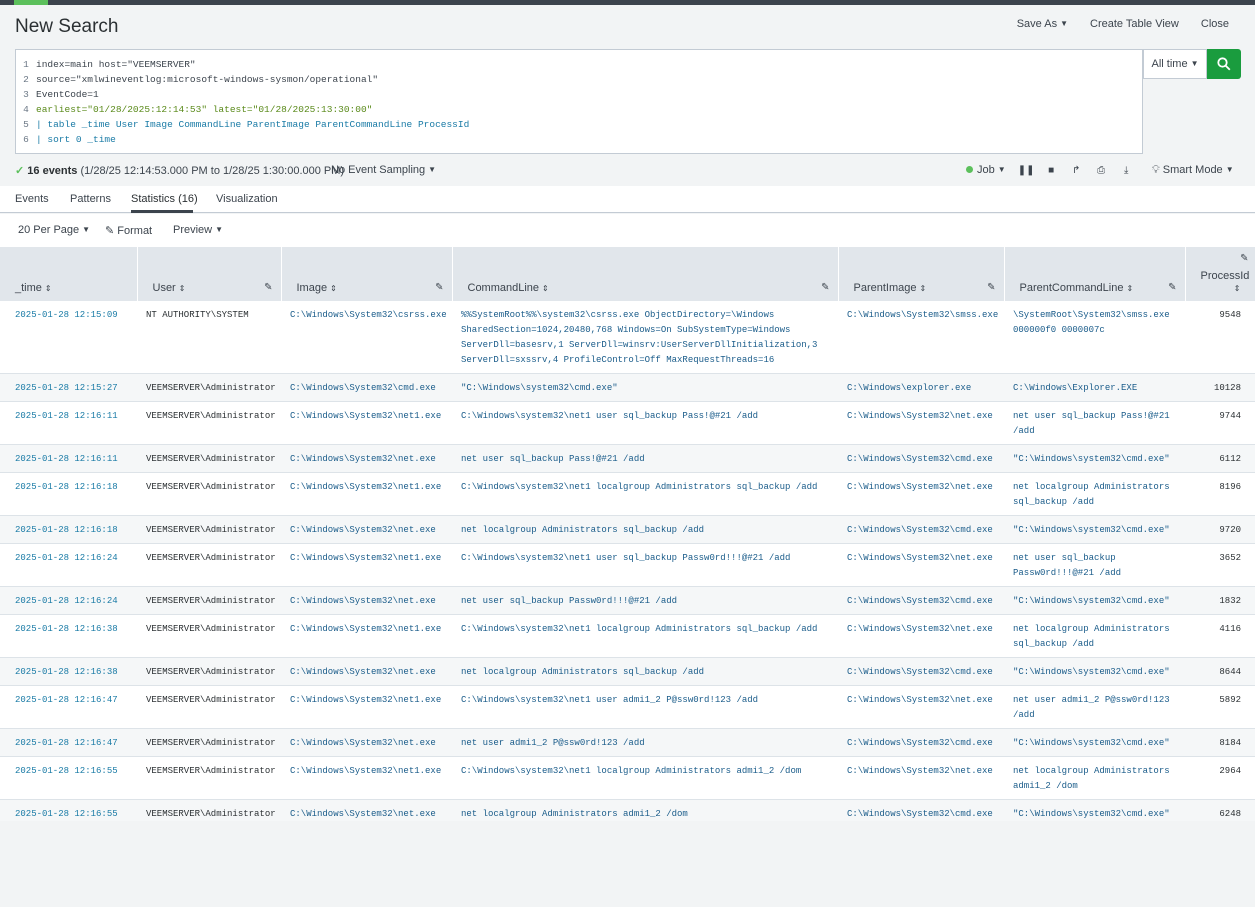  I want to click on pause-icon: ❚❚, so click(1026, 170).